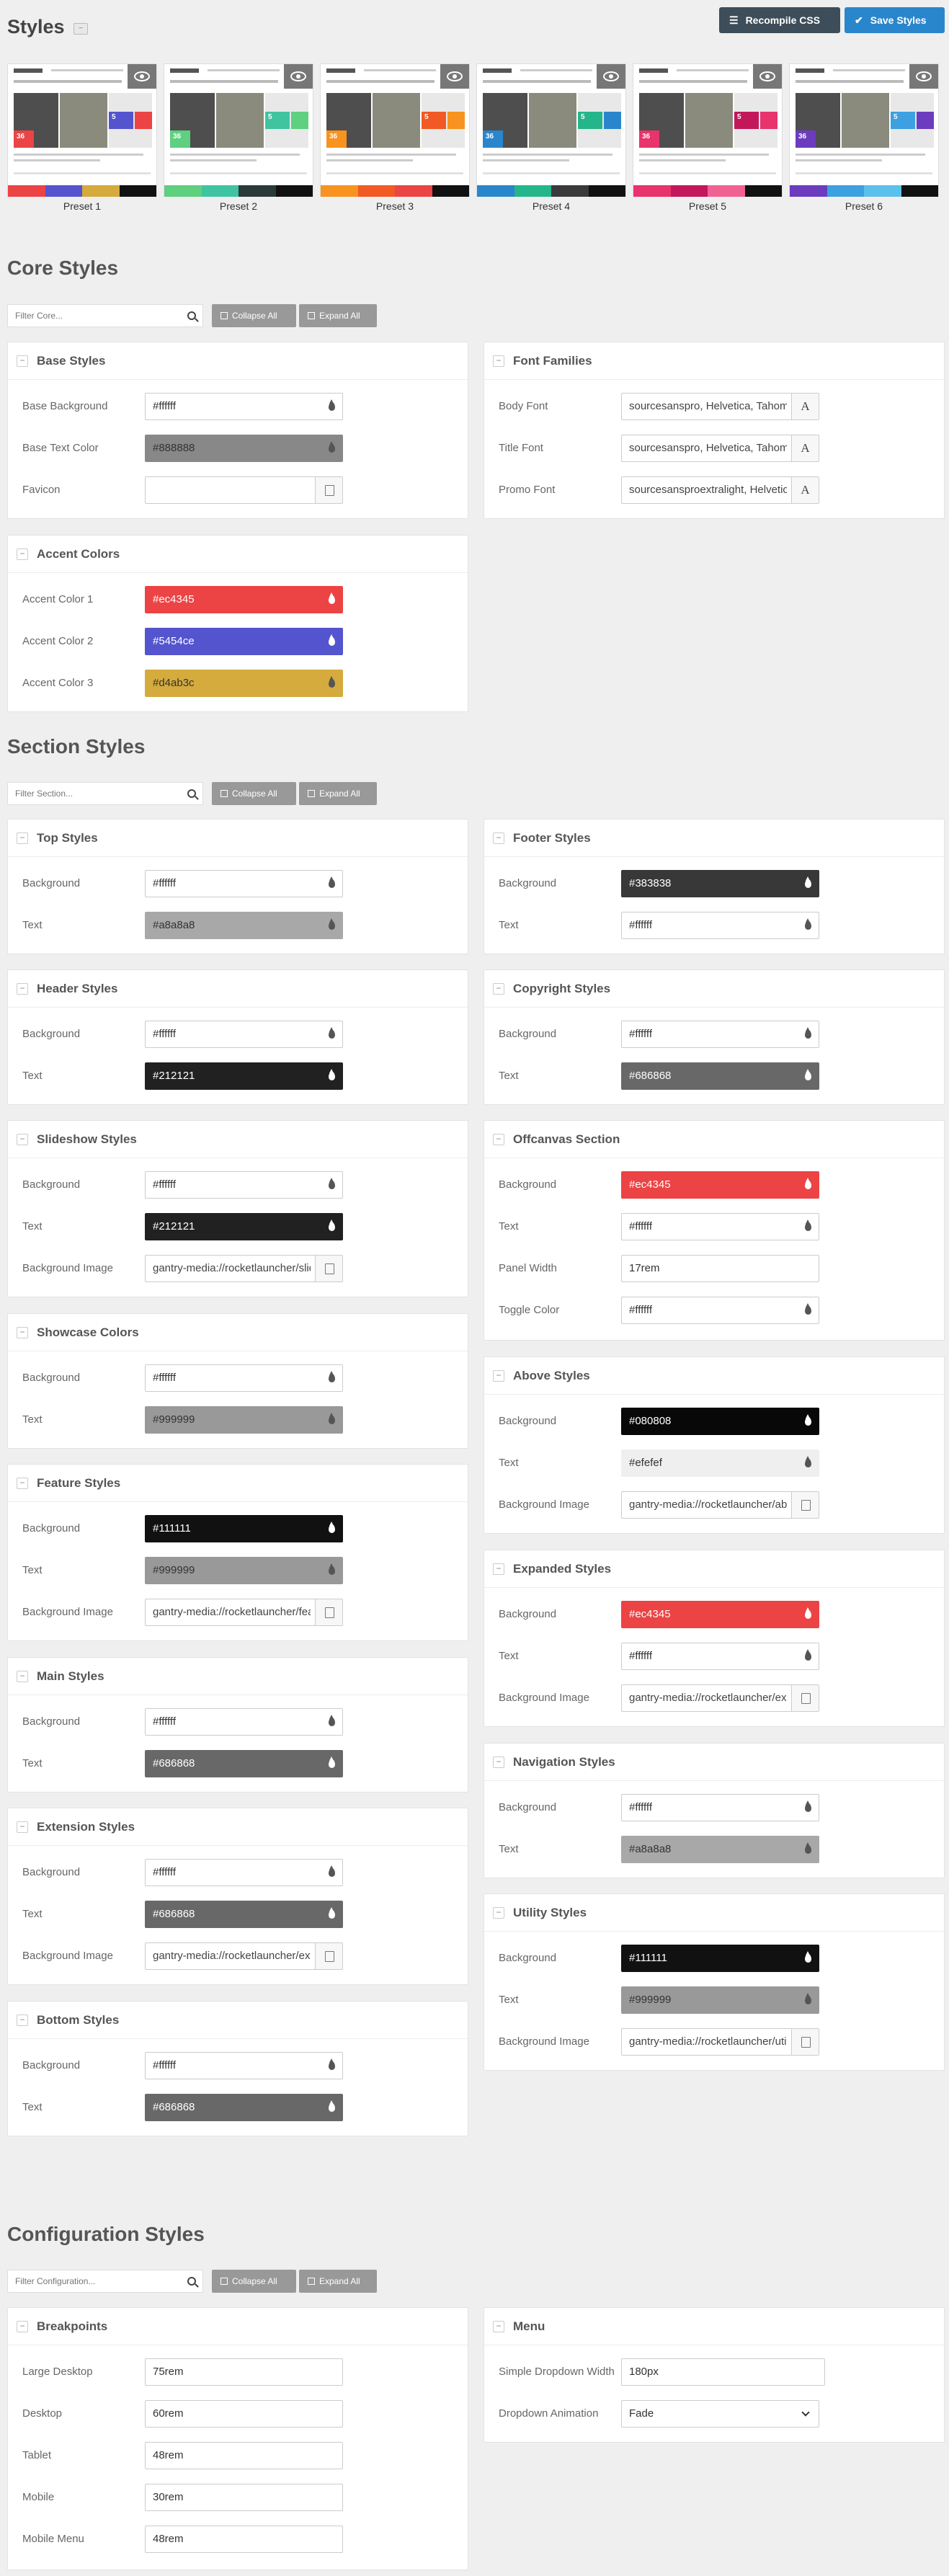 Image resolution: width=949 pixels, height=2576 pixels. What do you see at coordinates (244, 1226) in the screenshot?
I see `color-picker: #212121` at bounding box center [244, 1226].